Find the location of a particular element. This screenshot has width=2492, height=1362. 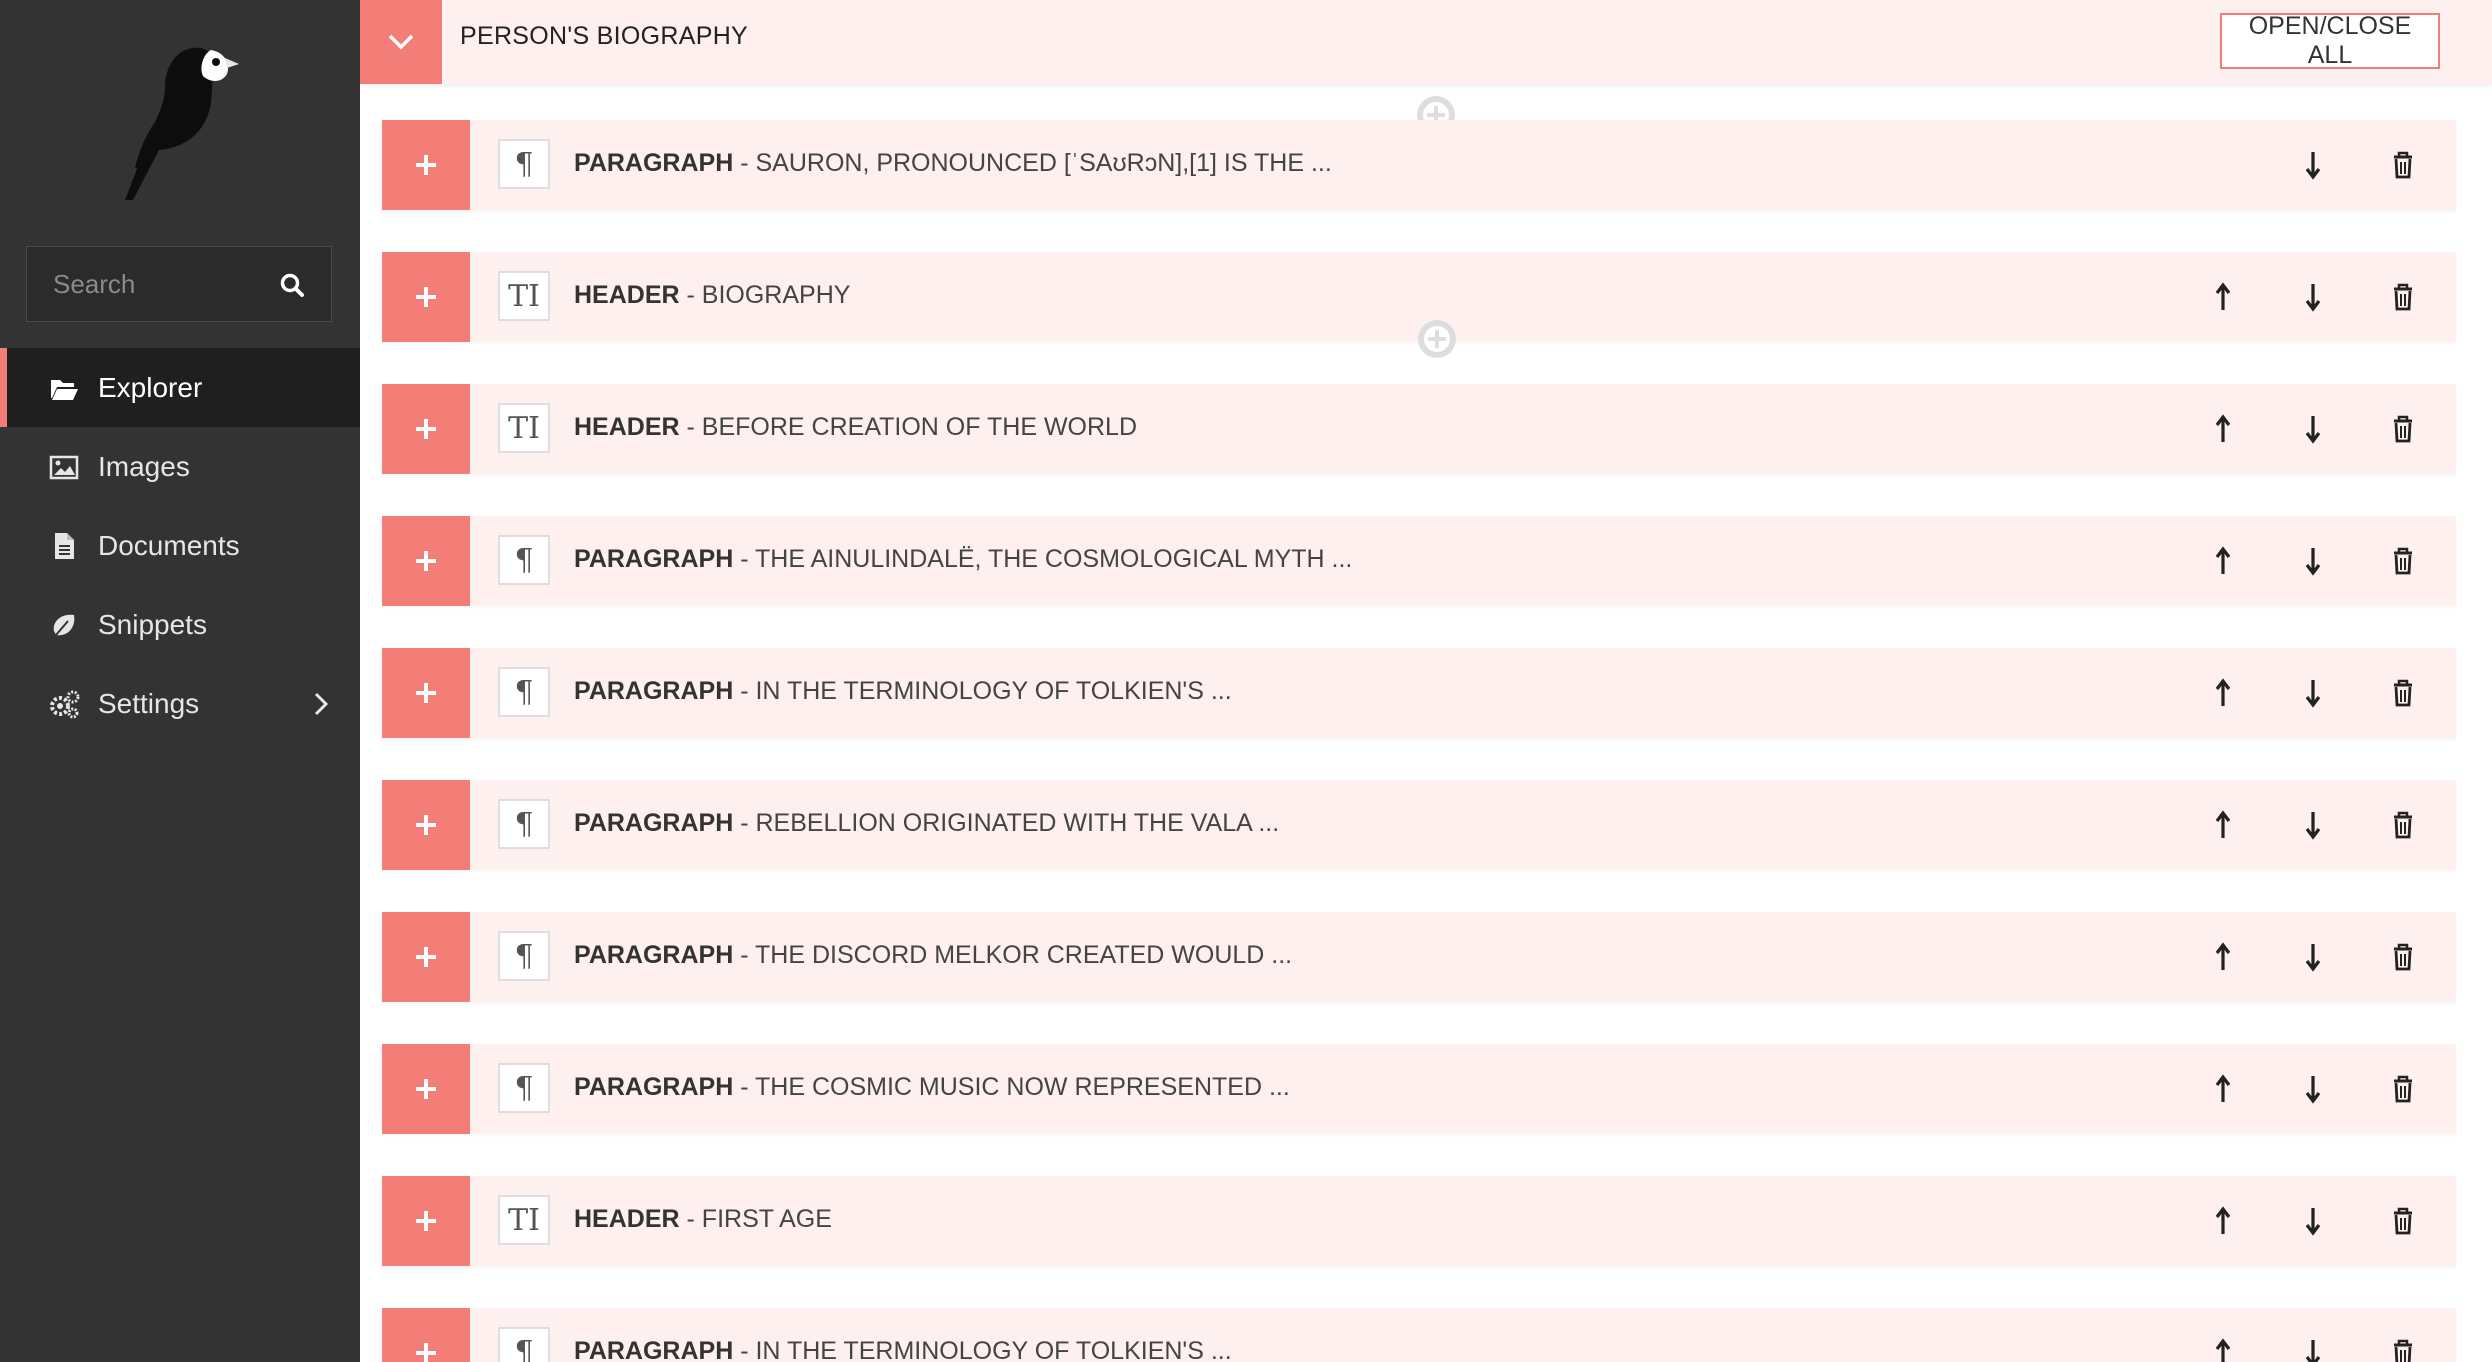

sidebar-item-images: Images is located at coordinates (180, 466).